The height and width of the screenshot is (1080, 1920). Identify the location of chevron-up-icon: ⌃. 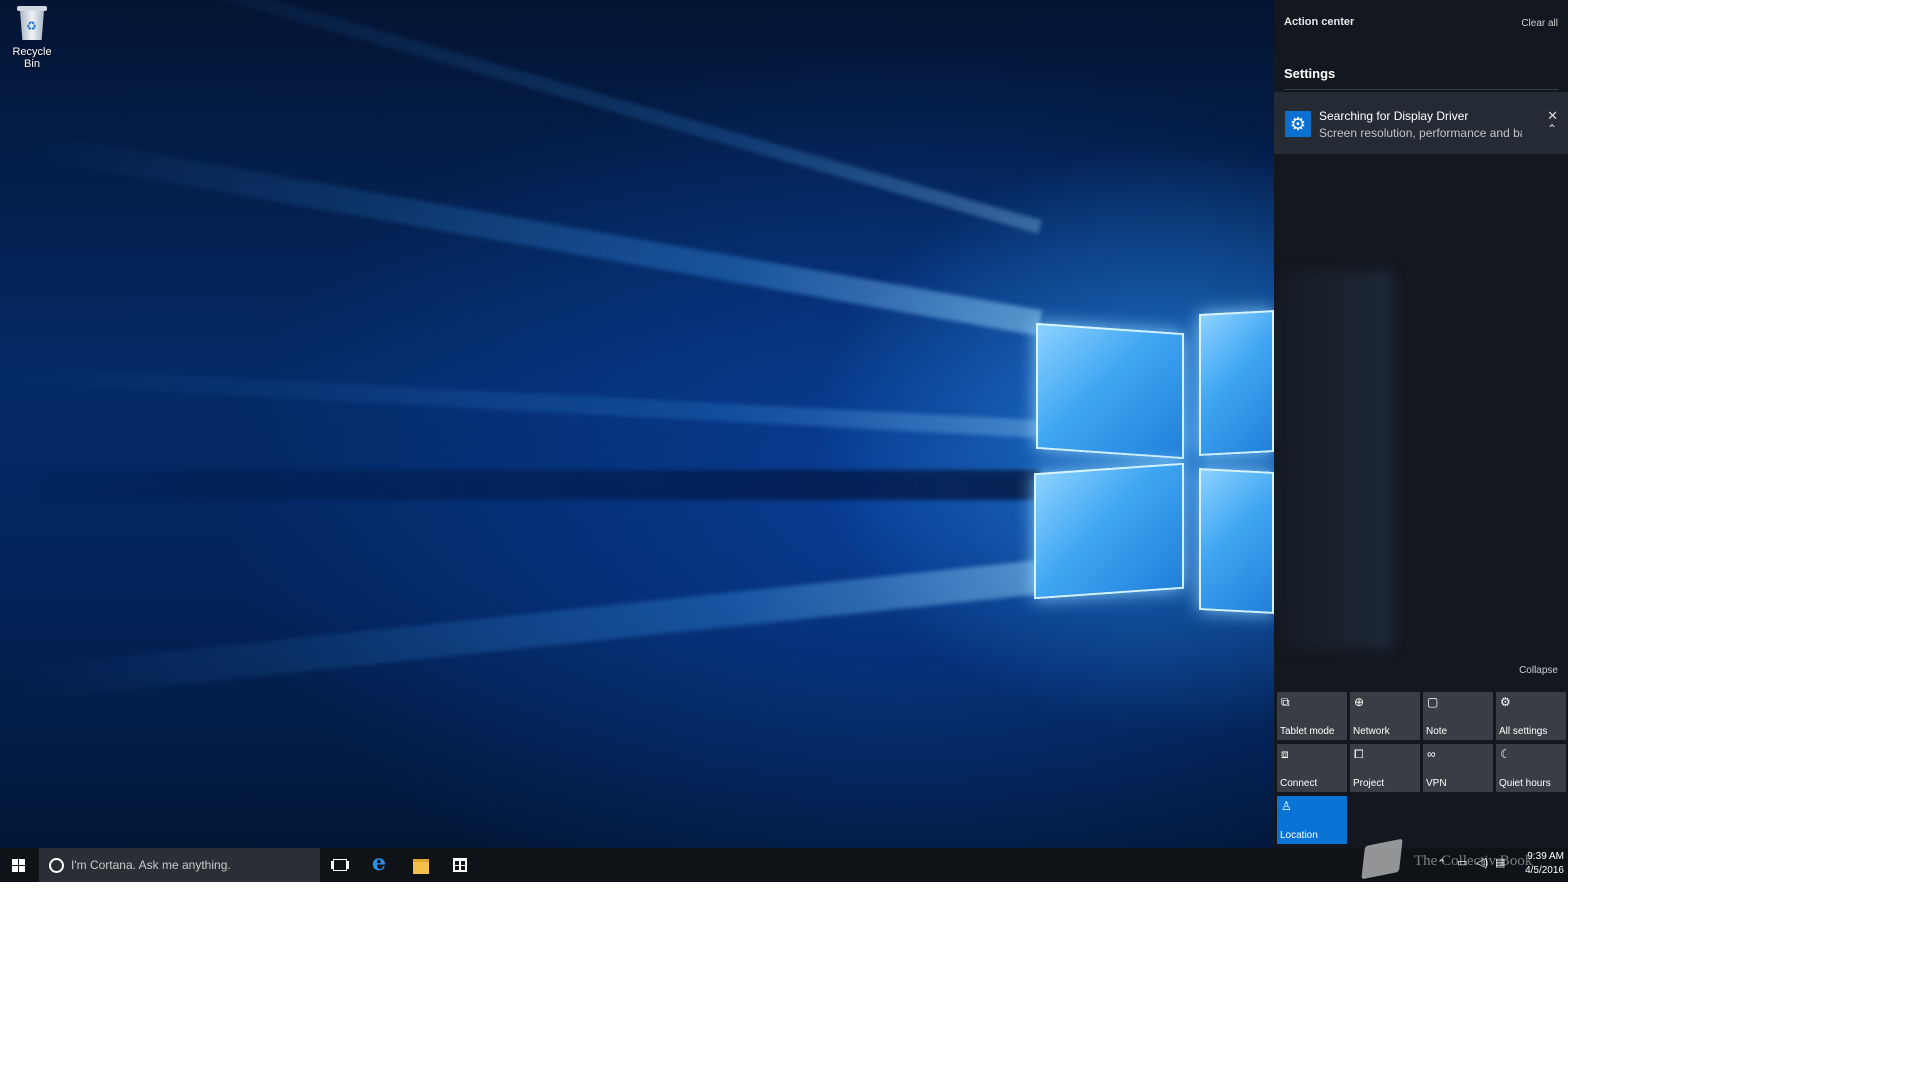
(1552, 129).